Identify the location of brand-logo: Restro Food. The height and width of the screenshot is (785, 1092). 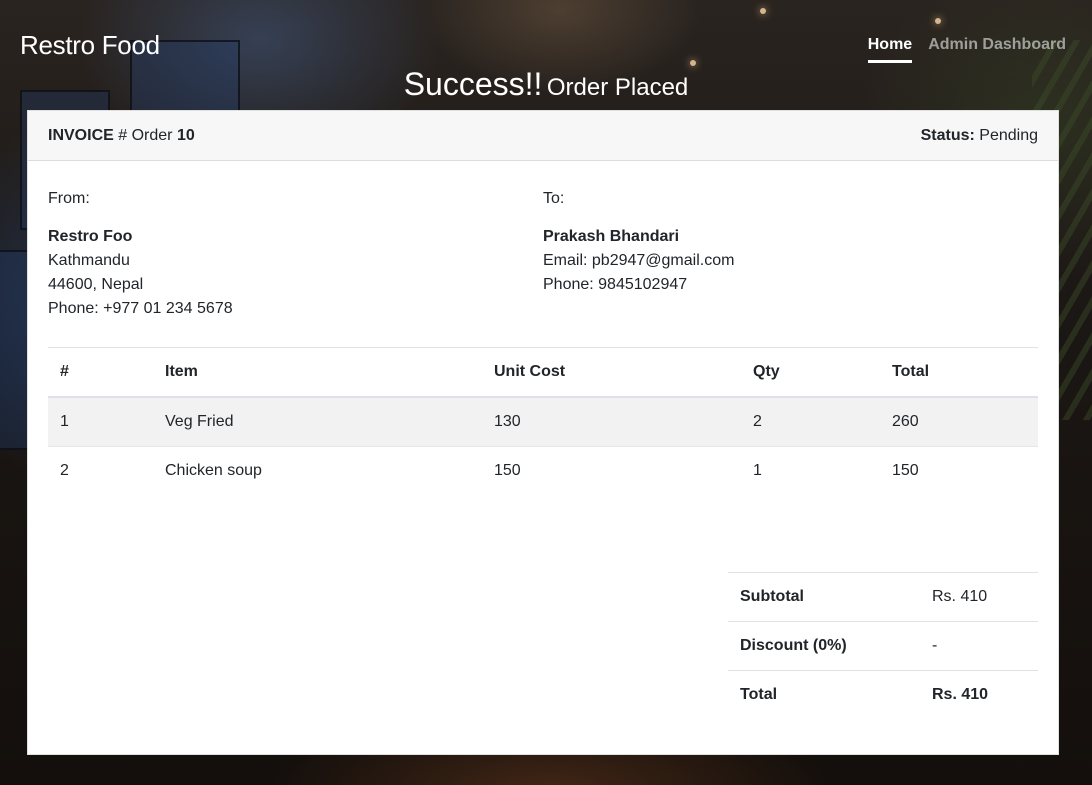
(90, 45).